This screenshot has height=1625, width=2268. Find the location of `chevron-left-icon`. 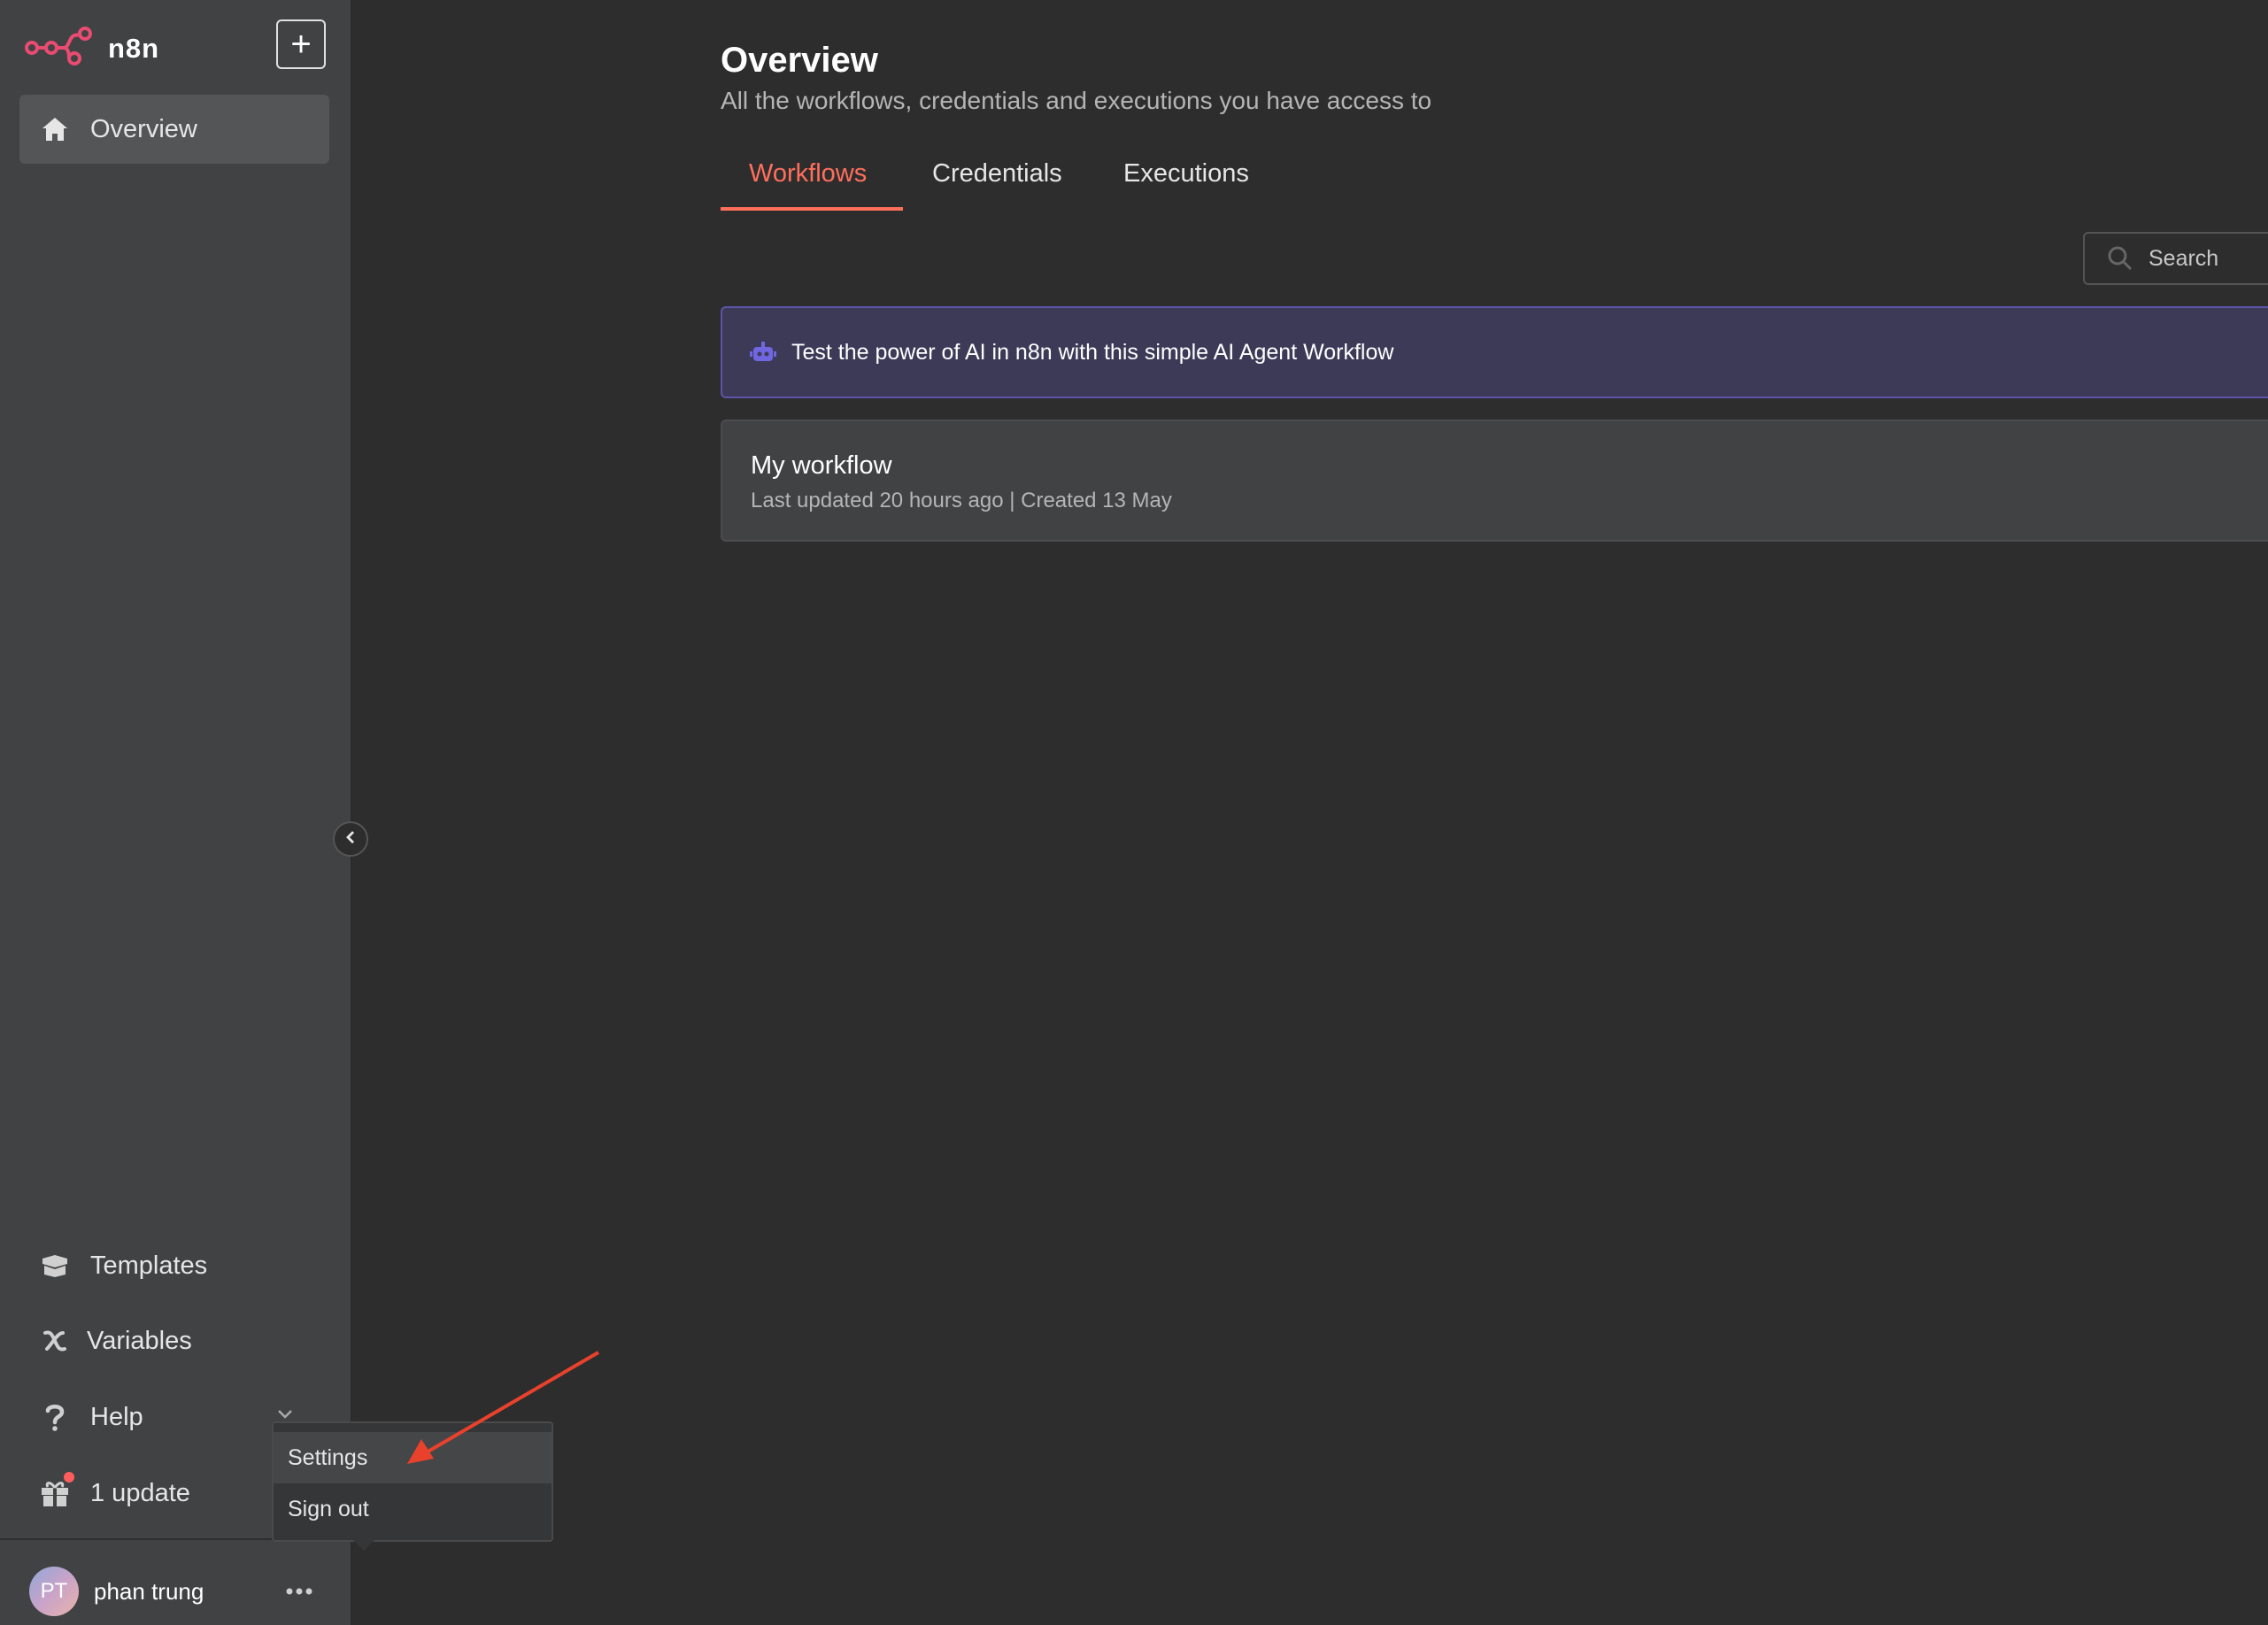

chevron-left-icon is located at coordinates (350, 840).